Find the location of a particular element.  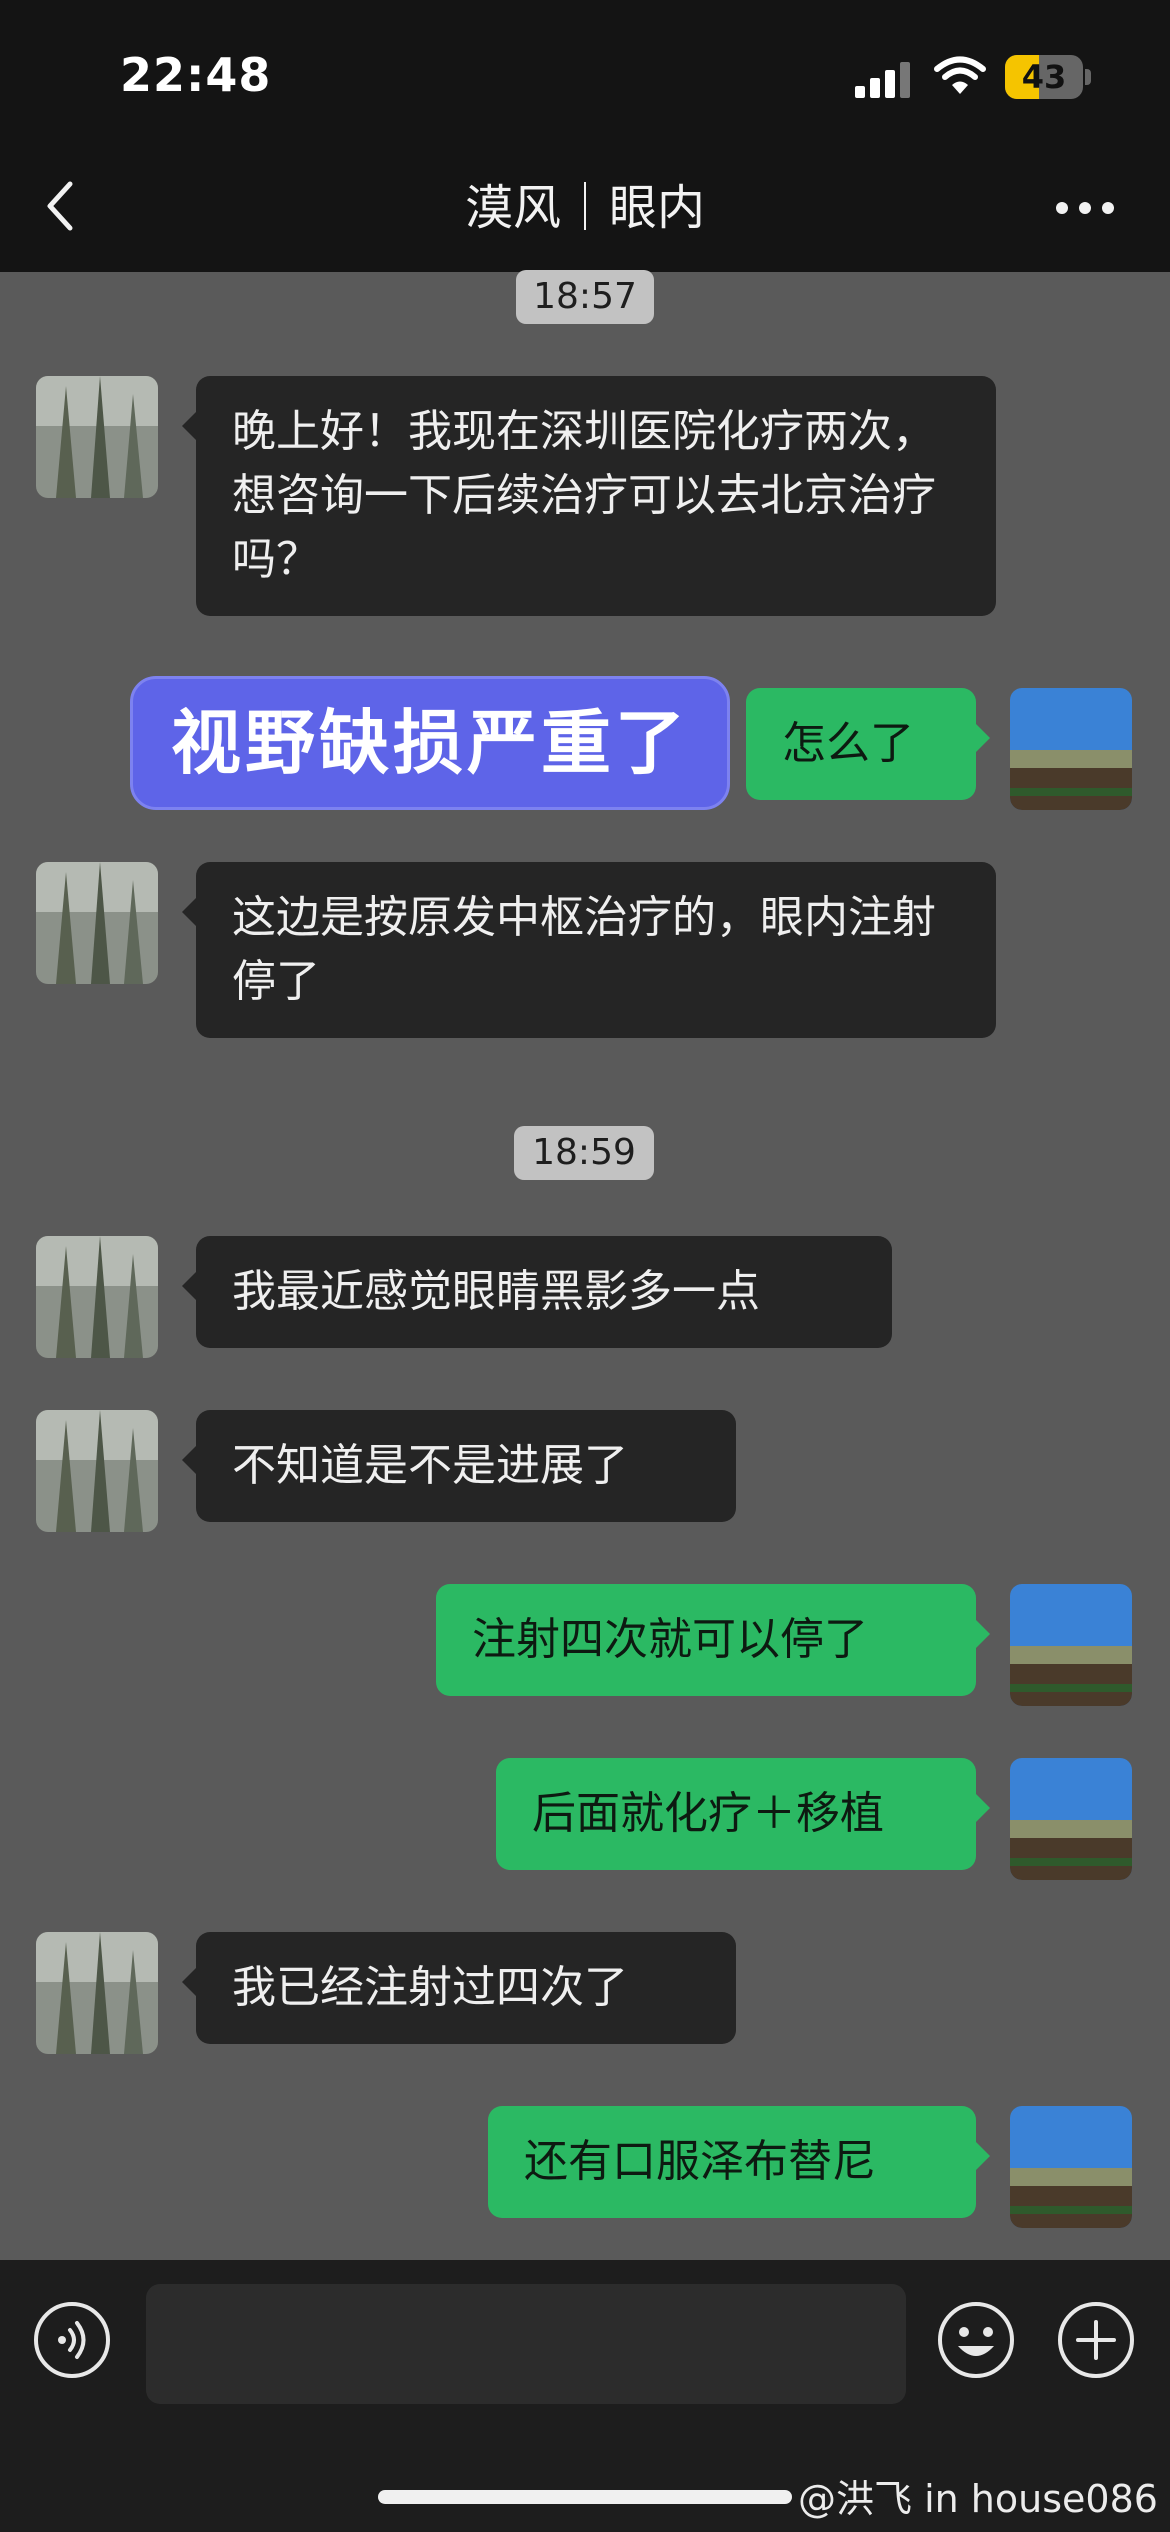

outgoing-message: 还有口服泽布替尼 is located at coordinates (739, 2162).